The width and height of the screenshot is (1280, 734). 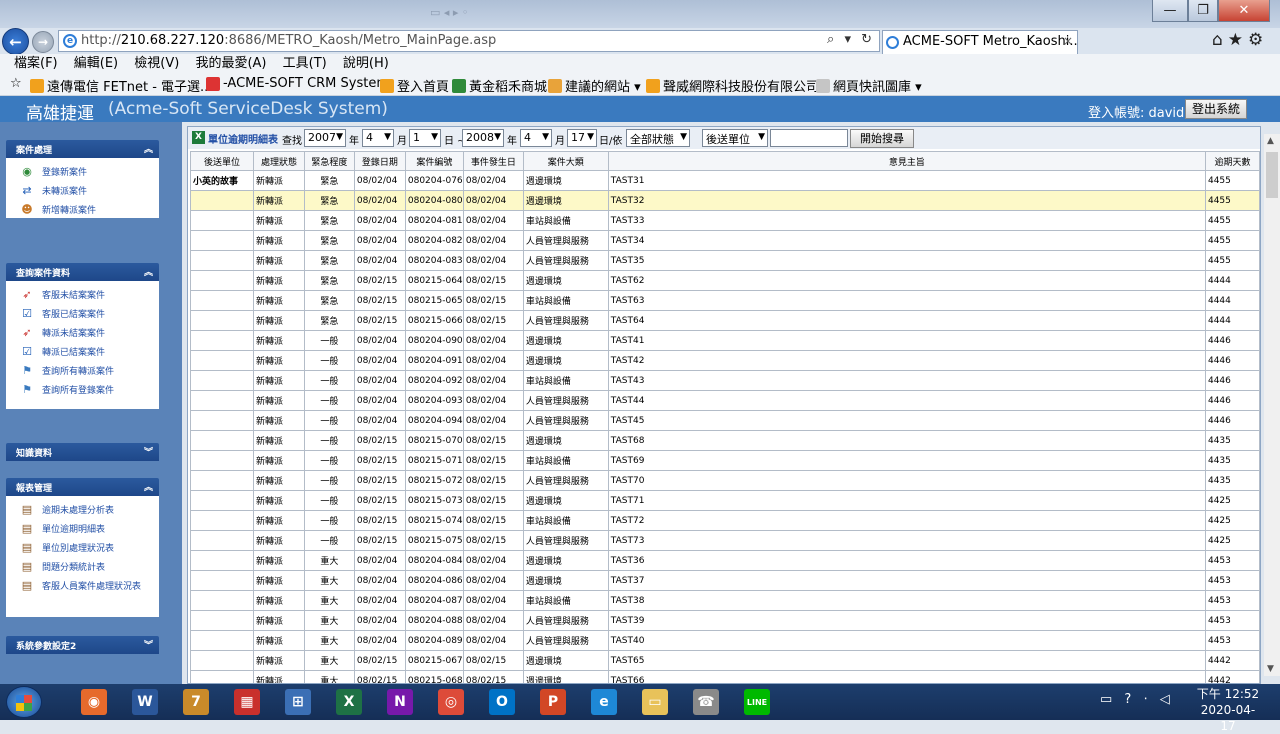 I want to click on col-header: 處理狀態, so click(x=278, y=161).